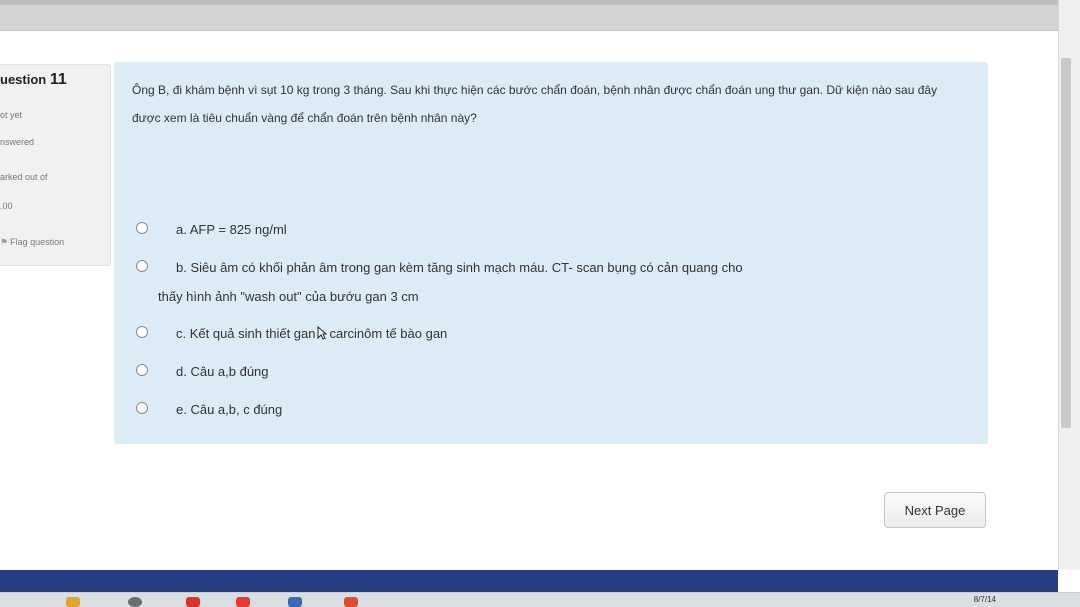  What do you see at coordinates (529, 581) in the screenshot?
I see `page-footer-bar` at bounding box center [529, 581].